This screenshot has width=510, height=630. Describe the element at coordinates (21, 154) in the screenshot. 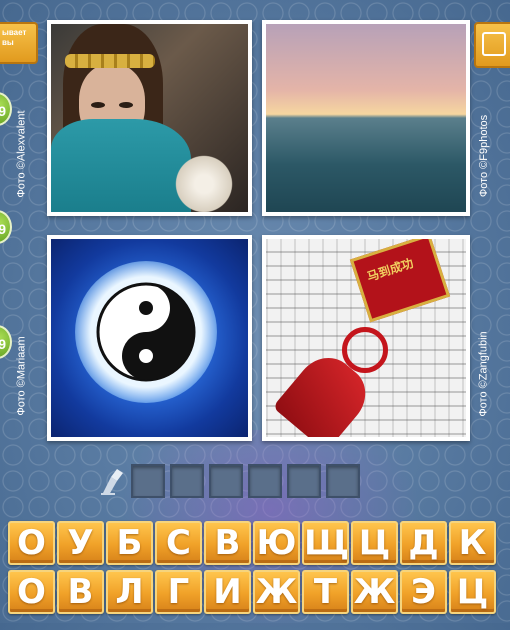

I see `photo-credit-top-left: Фото ©Alexvalent` at that location.